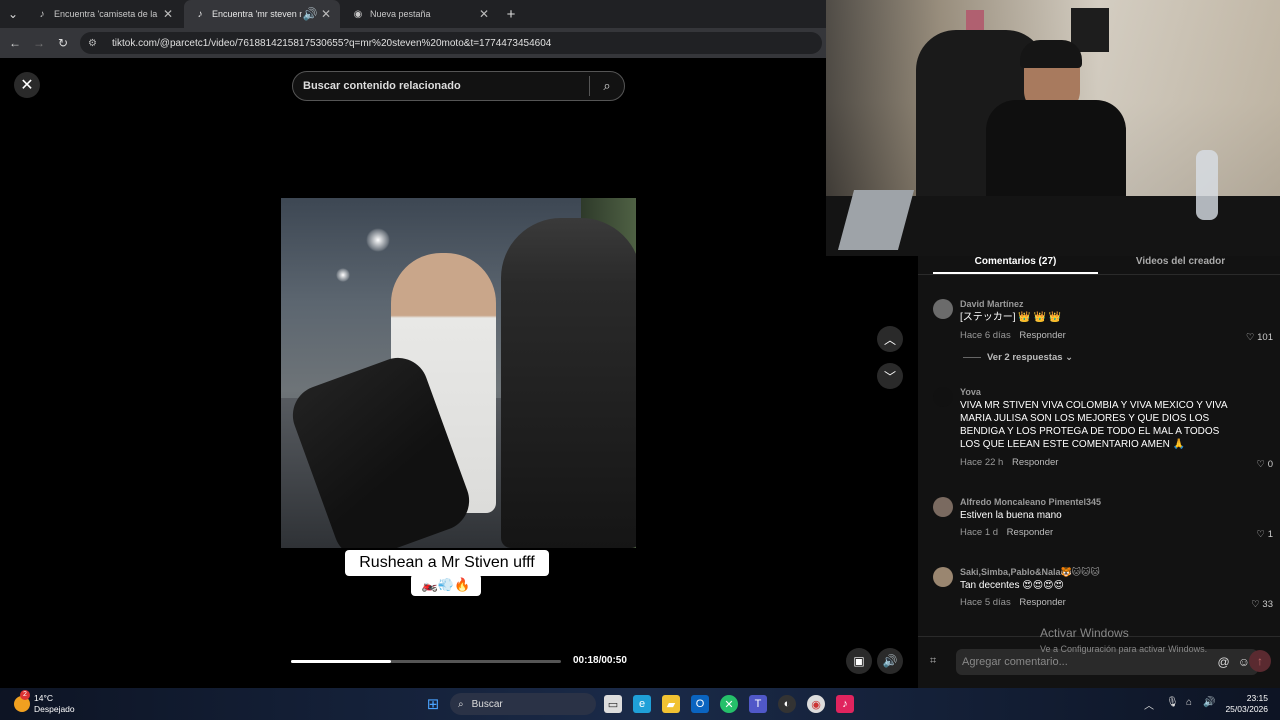  Describe the element at coordinates (1265, 464) in the screenshot. I see `like-button: ♡ 0` at that location.